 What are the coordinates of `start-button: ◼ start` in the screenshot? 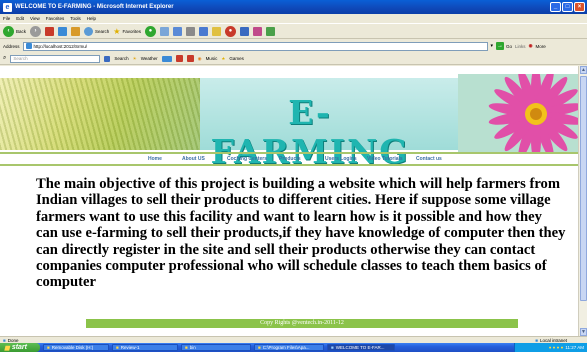 It's located at (20, 347).